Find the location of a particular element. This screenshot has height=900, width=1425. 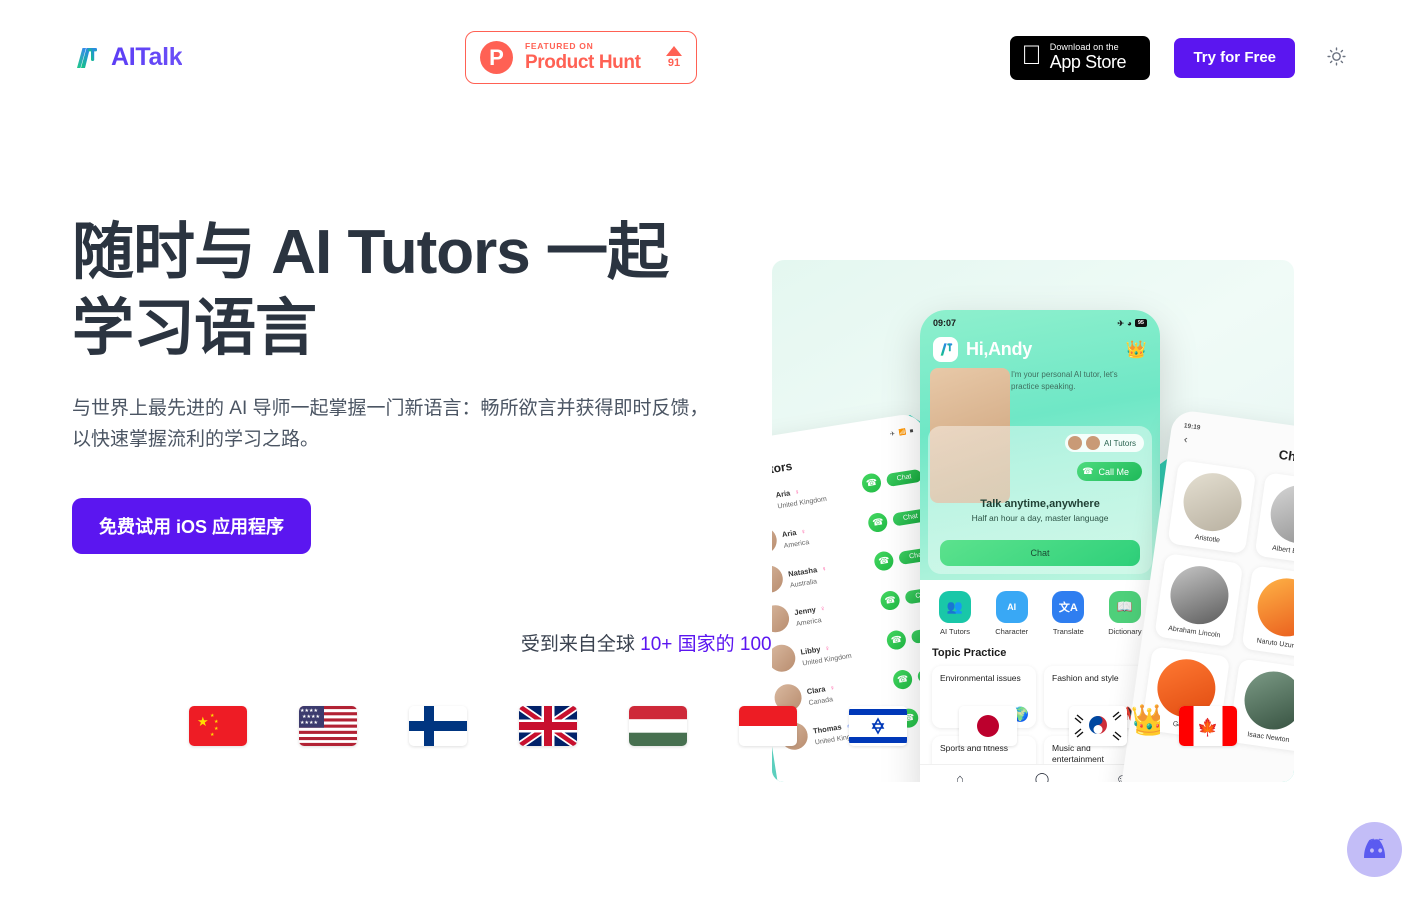

ai-tutors-pill: AI Tutors is located at coordinates (1104, 443).